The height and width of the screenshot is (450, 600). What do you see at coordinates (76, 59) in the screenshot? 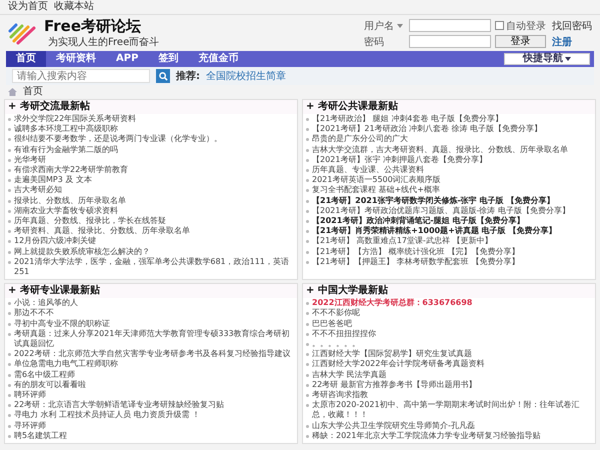
I see `nav-item: 考研资料` at bounding box center [76, 59].